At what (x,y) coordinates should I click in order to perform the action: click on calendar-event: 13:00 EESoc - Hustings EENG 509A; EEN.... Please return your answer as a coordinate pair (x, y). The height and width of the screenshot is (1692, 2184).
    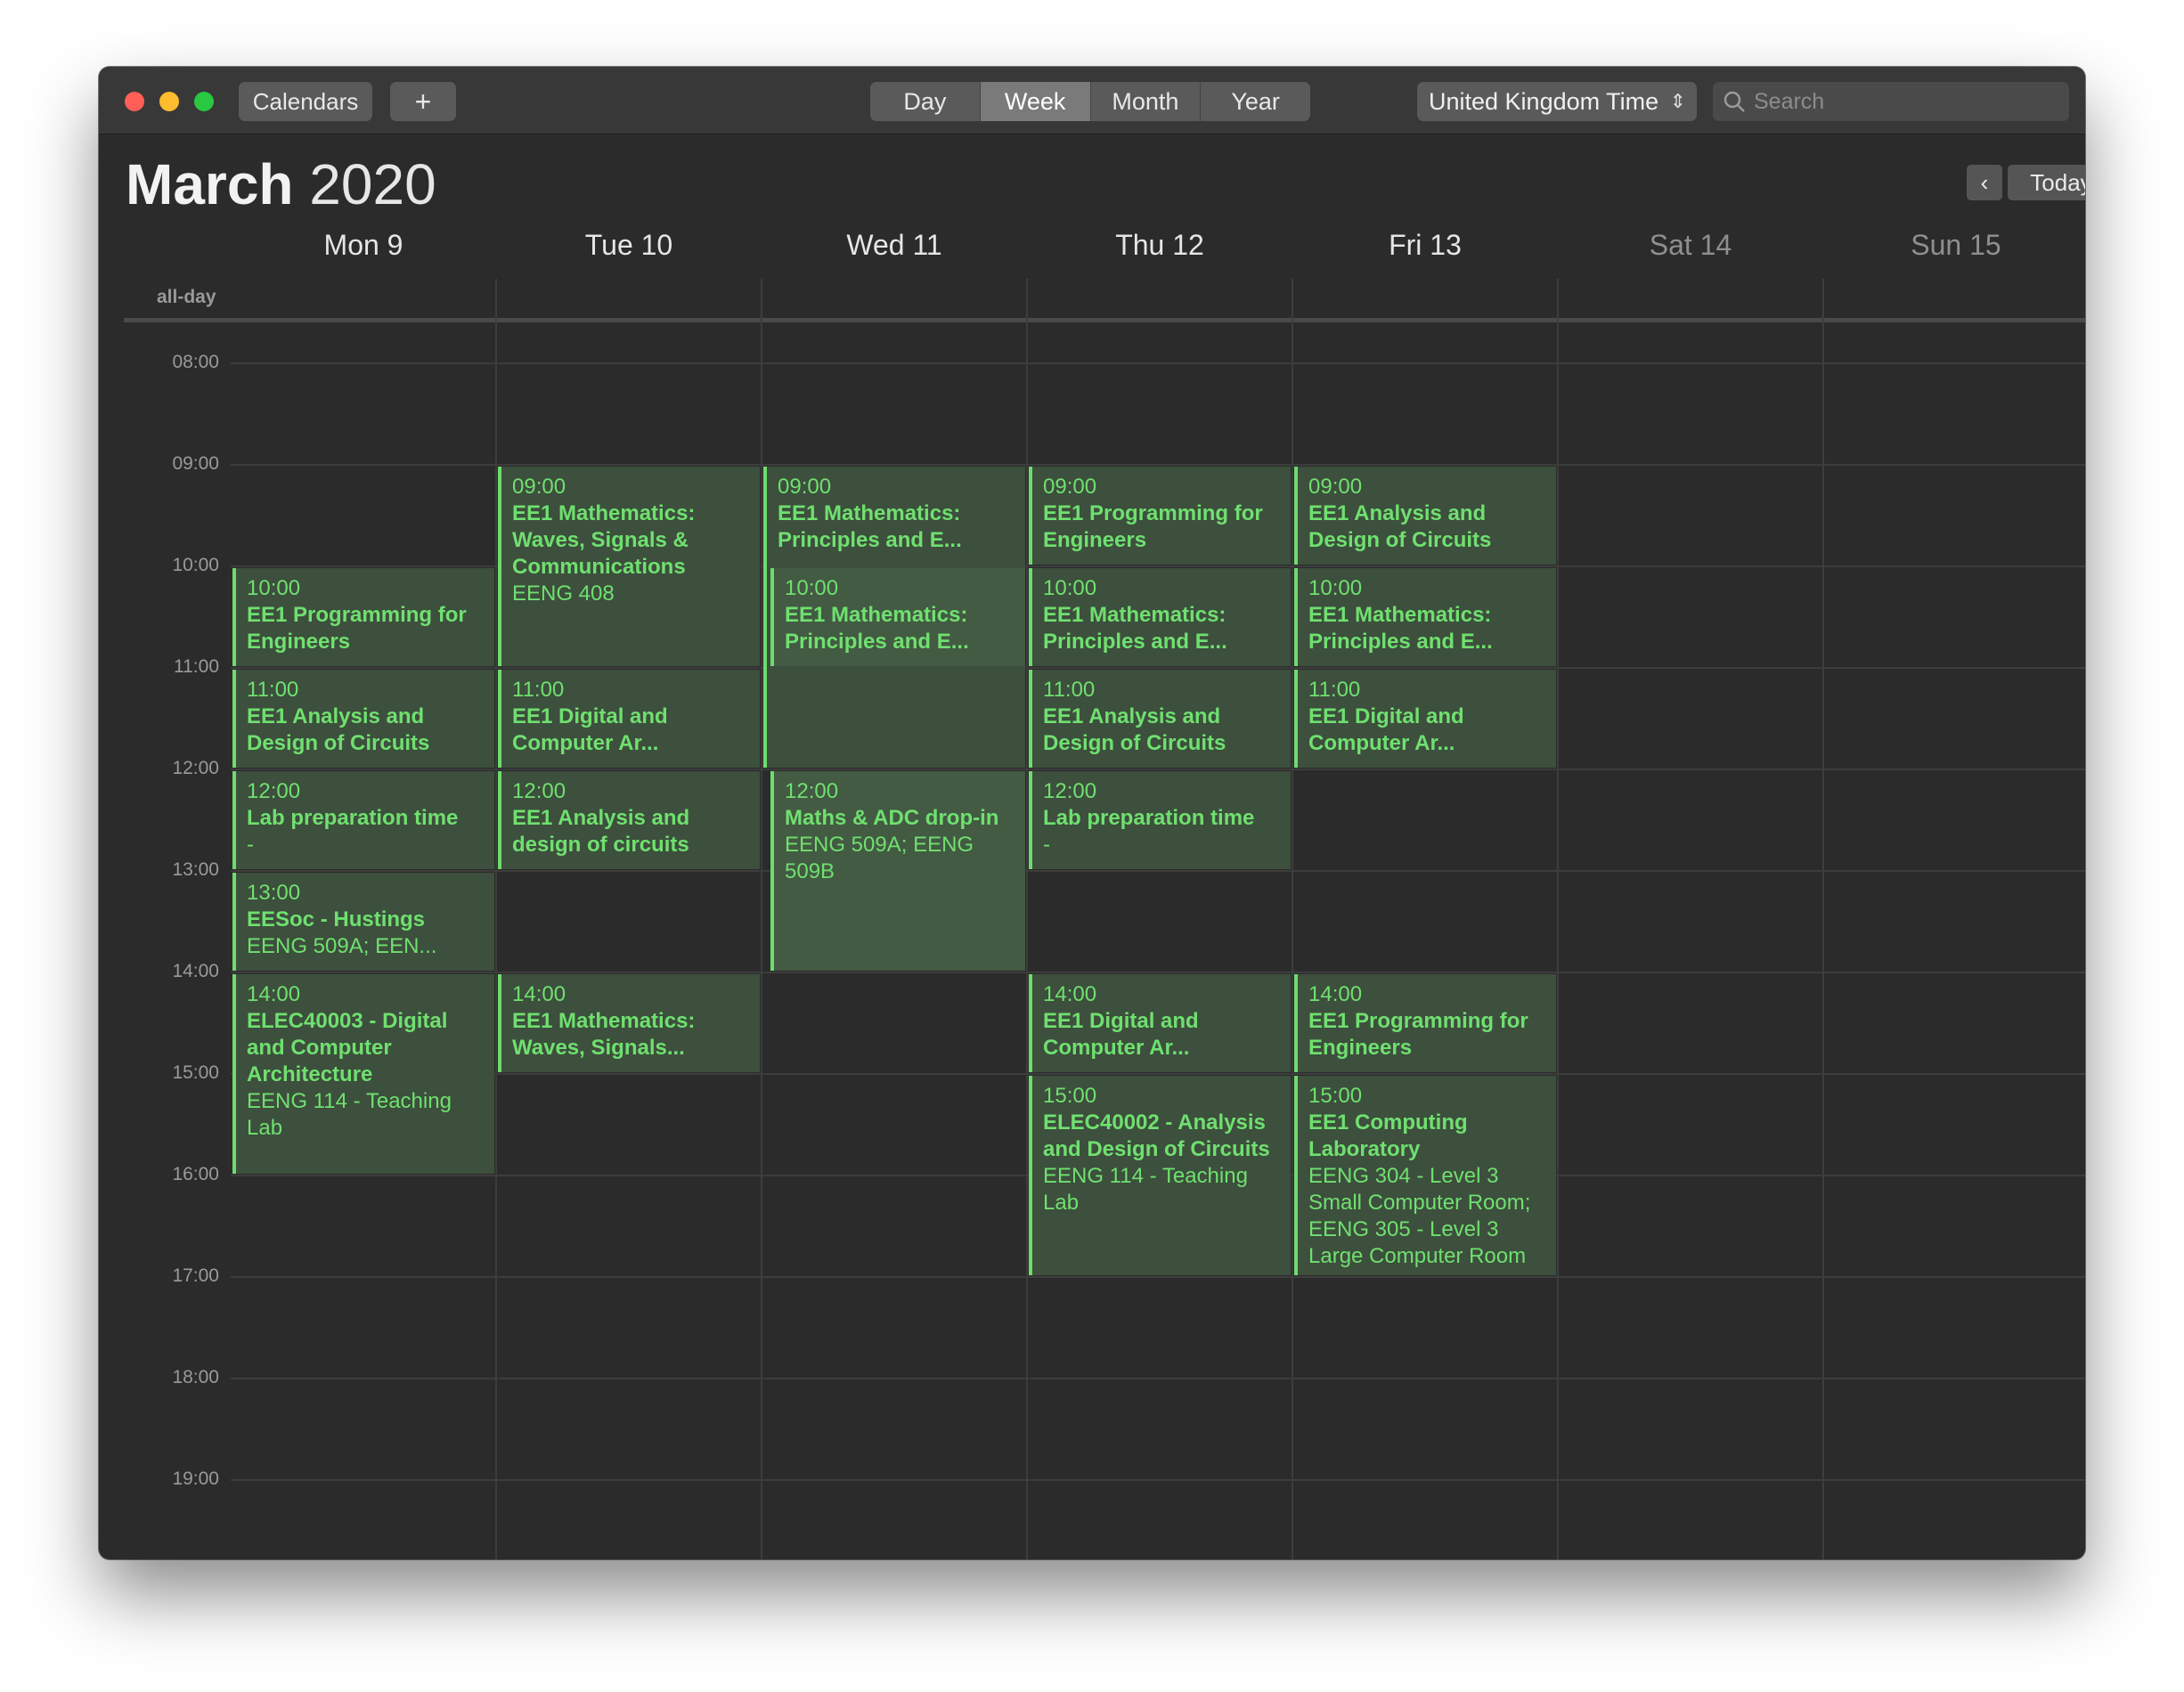
    Looking at the image, I should click on (363, 922).